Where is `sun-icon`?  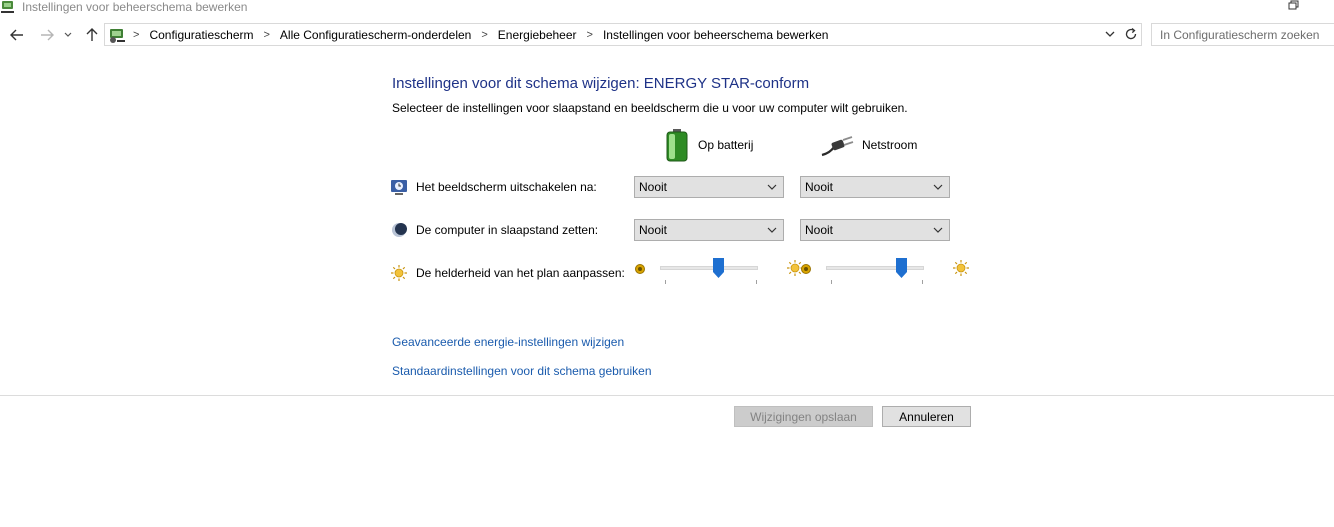 sun-icon is located at coordinates (399, 273).